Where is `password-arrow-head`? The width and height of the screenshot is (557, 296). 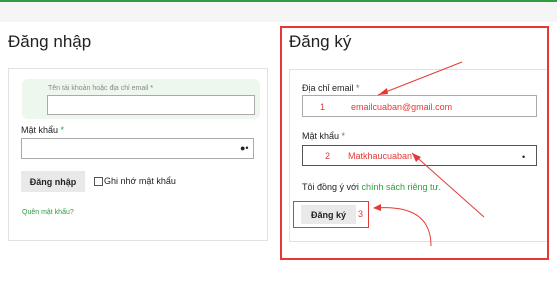 password-arrow-head is located at coordinates (416, 157).